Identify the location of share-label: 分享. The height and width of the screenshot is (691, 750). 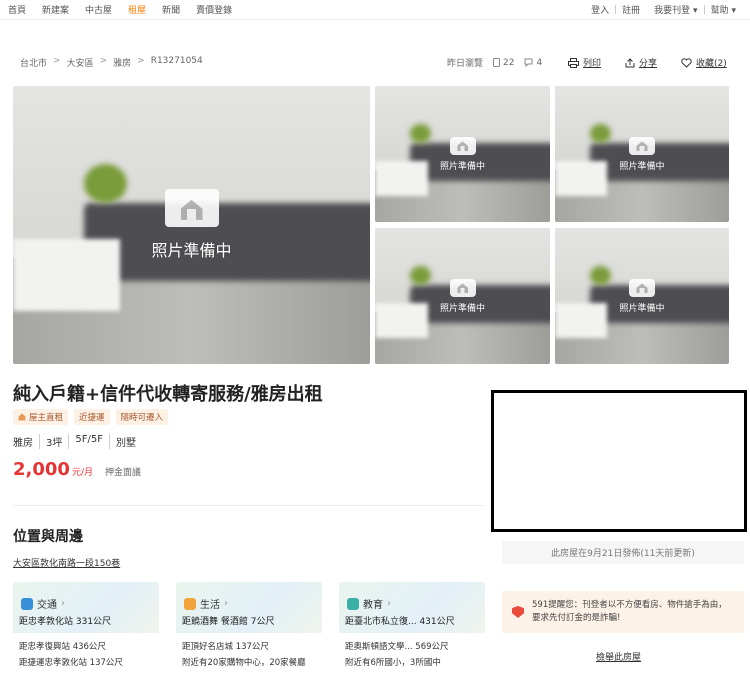
(648, 64).